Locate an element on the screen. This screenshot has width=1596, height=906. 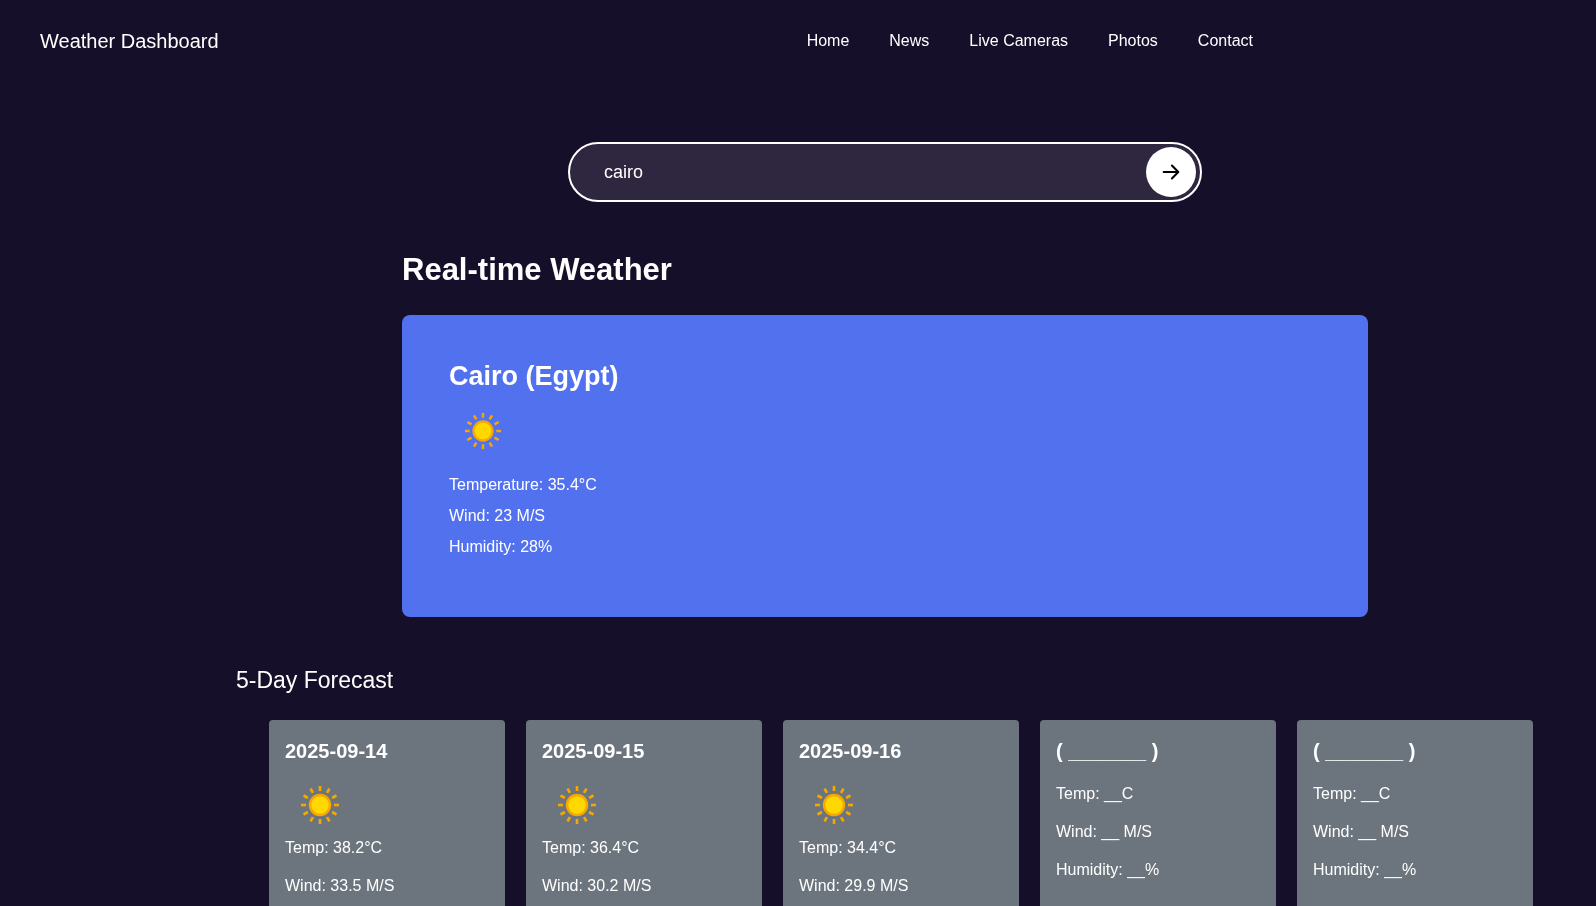
forecast-detail: Temp: 36.4°C is located at coordinates (591, 848).